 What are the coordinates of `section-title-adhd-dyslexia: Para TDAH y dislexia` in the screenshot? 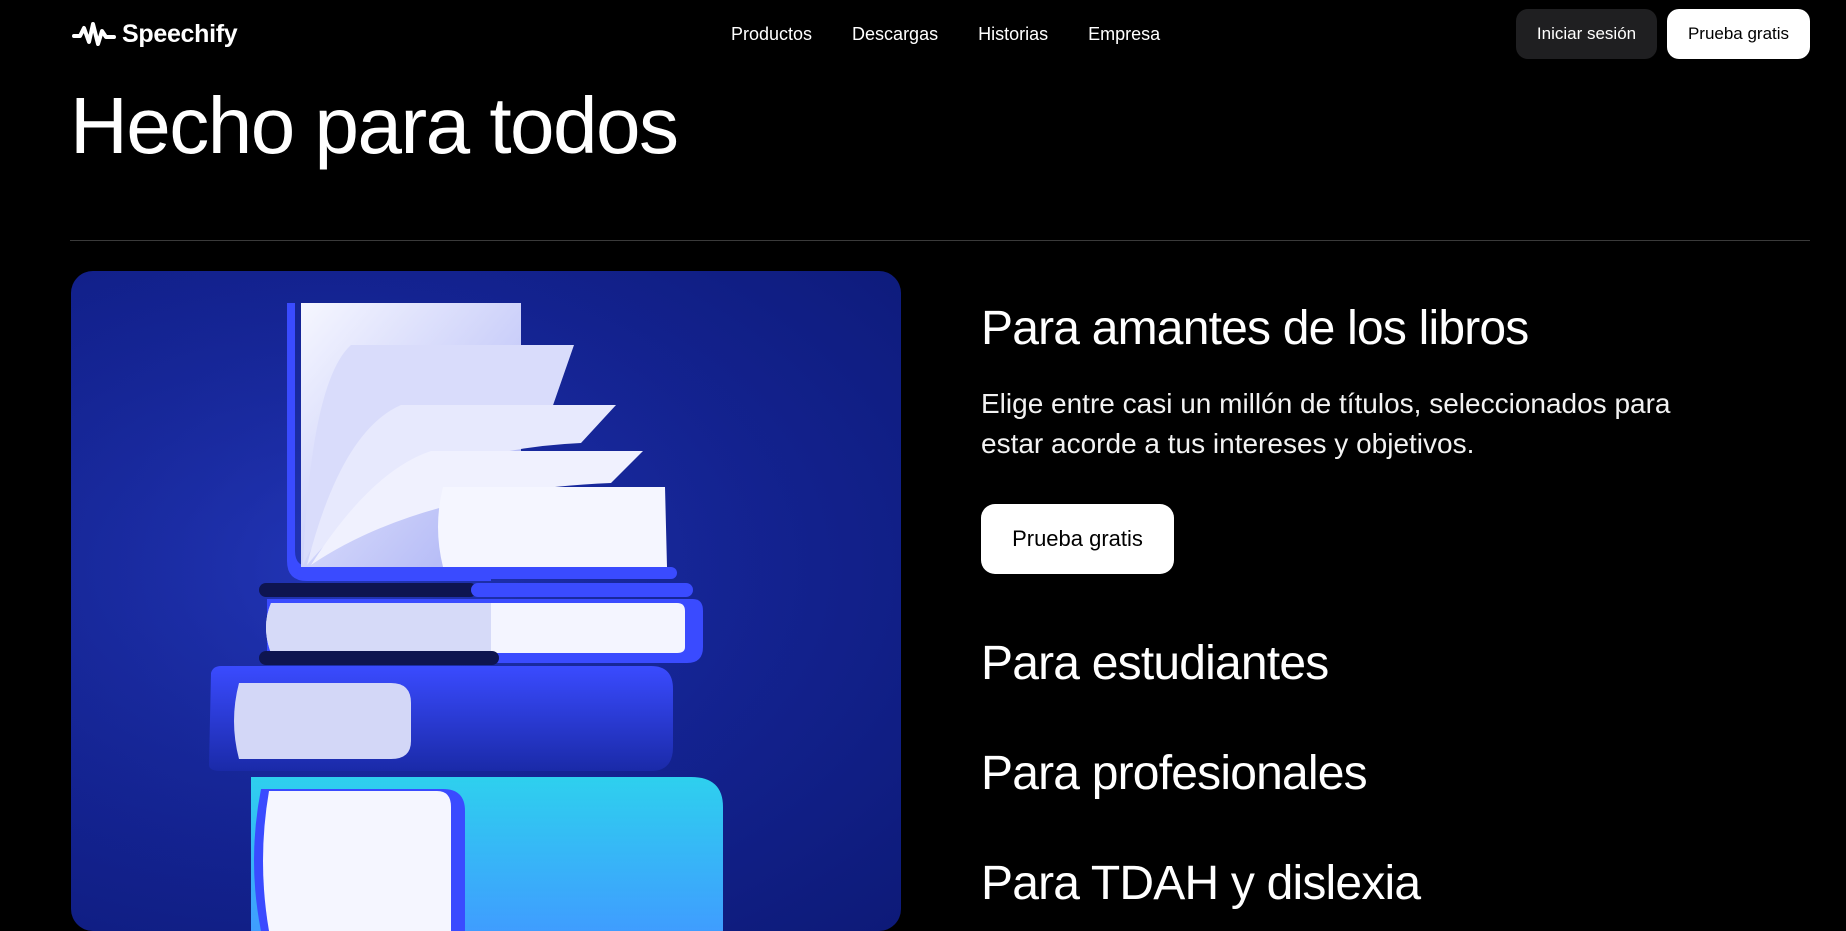 It's located at (1201, 884).